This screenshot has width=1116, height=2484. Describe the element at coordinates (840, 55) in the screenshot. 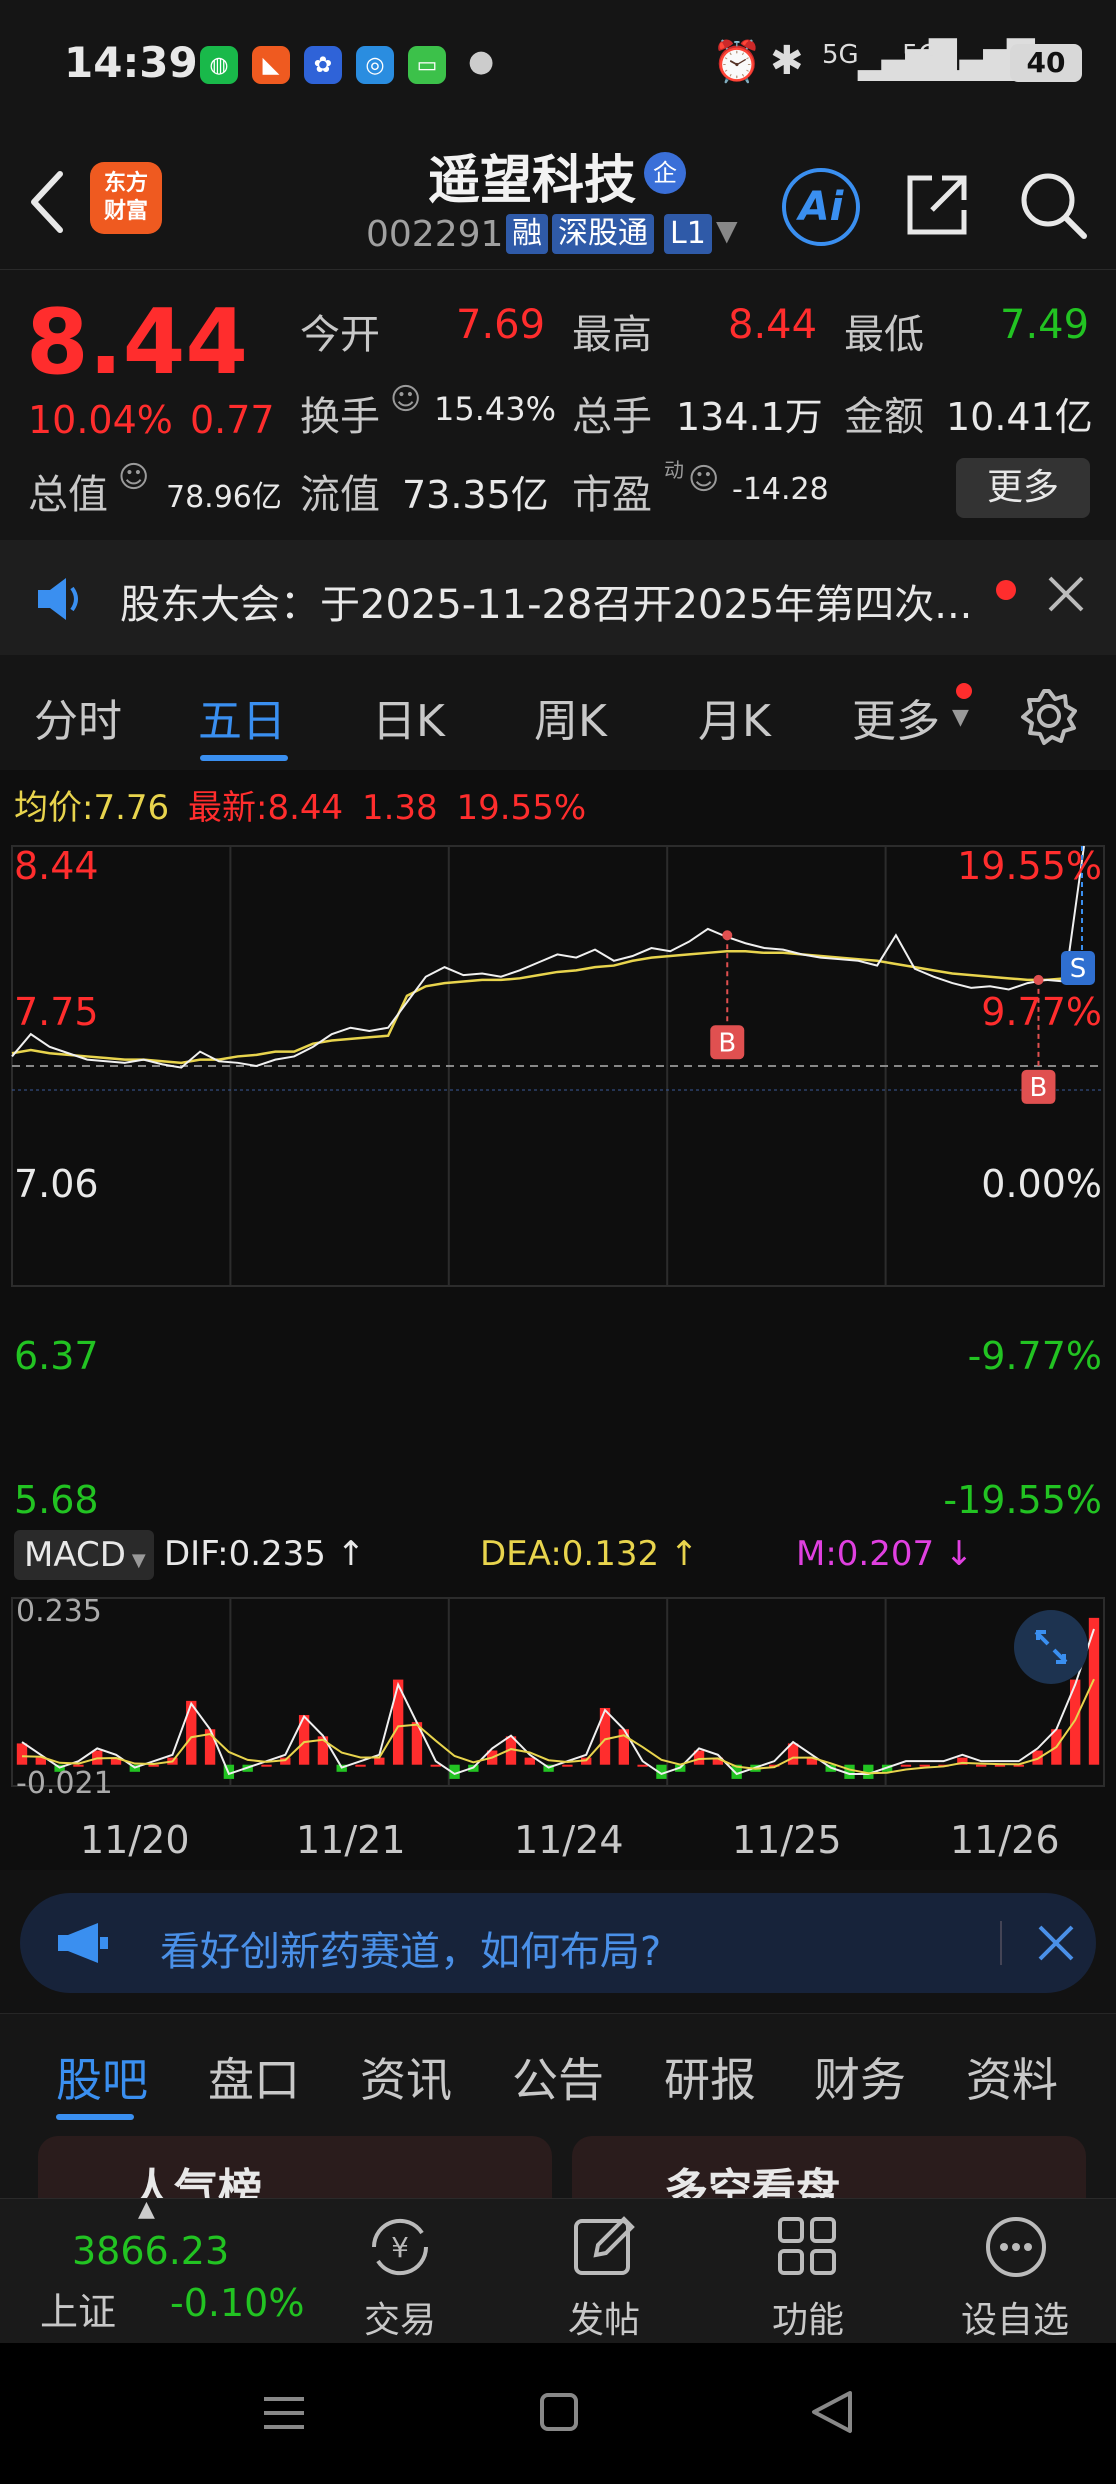

I see `signal-1-label: 5G` at that location.